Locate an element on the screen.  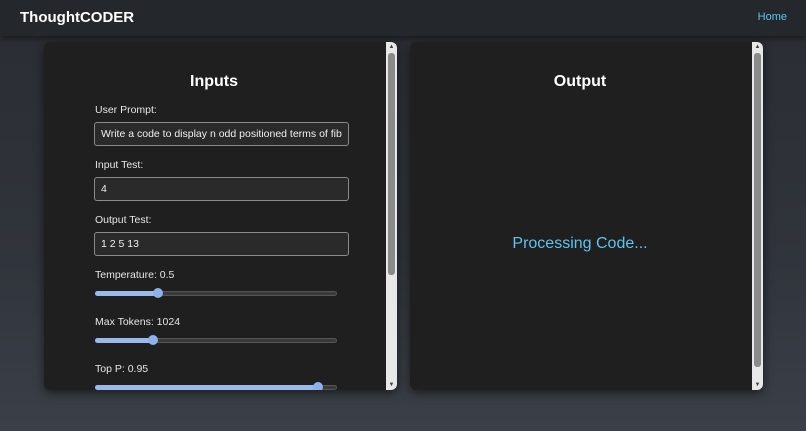
max-tokens-slider is located at coordinates (216, 340).